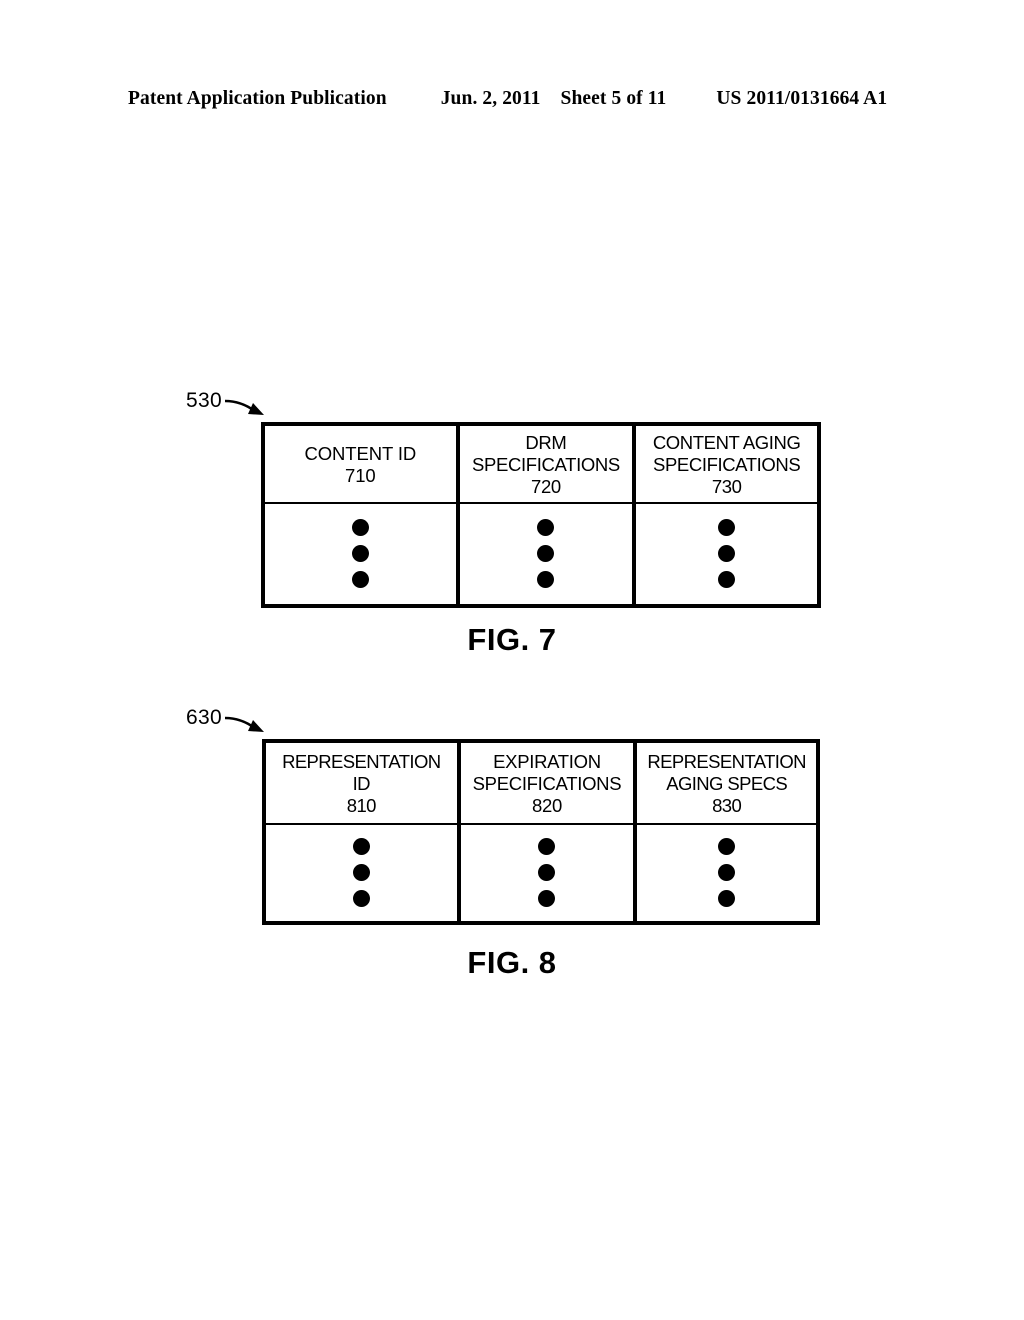  I want to click on table-column-content-aging-specifications: CONTENT AGING SPECIFICATIONS 730, so click(726, 515).